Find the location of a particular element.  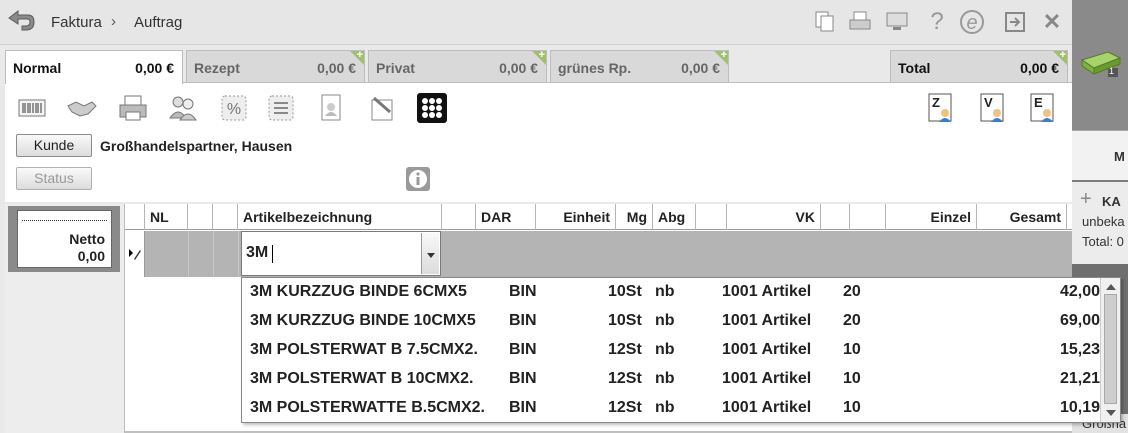

total-tab: + Total 0,00 € is located at coordinates (979, 65).